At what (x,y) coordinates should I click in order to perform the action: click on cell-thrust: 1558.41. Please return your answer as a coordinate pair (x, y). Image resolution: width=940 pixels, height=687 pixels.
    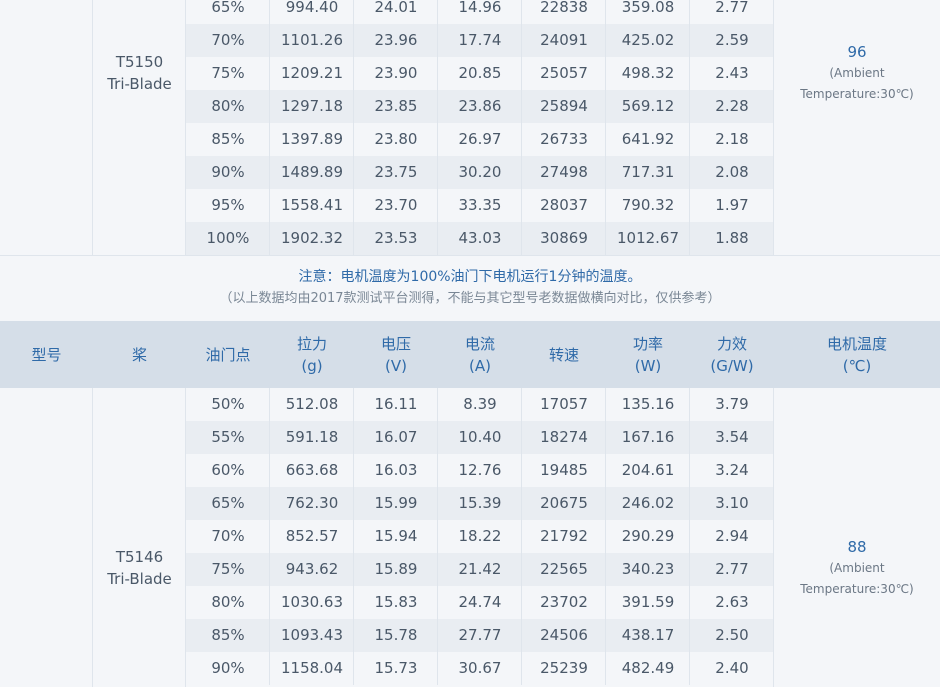
    Looking at the image, I should click on (312, 205).